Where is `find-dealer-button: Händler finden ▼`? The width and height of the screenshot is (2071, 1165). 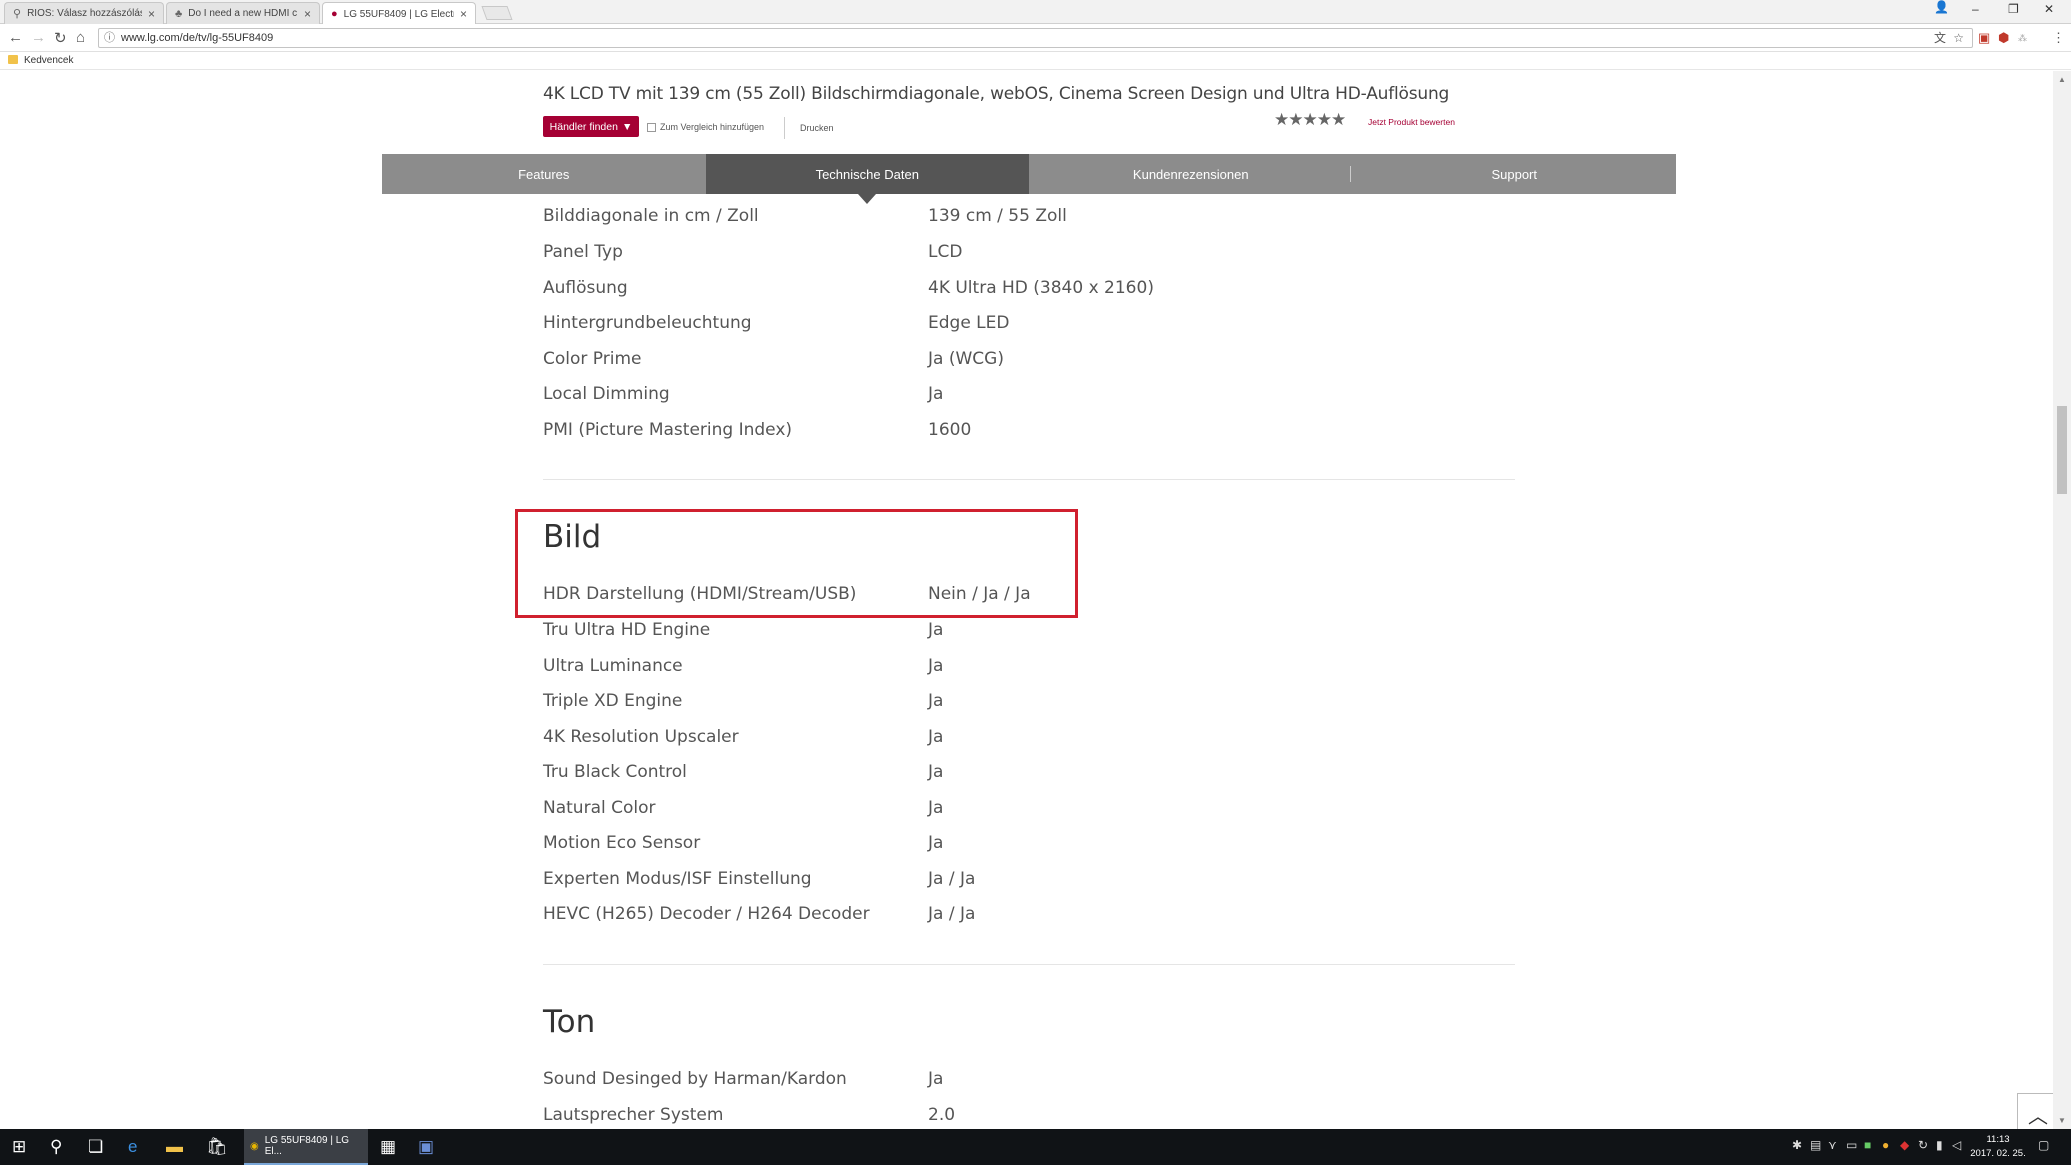
find-dealer-button: Händler finden ▼ is located at coordinates (591, 126).